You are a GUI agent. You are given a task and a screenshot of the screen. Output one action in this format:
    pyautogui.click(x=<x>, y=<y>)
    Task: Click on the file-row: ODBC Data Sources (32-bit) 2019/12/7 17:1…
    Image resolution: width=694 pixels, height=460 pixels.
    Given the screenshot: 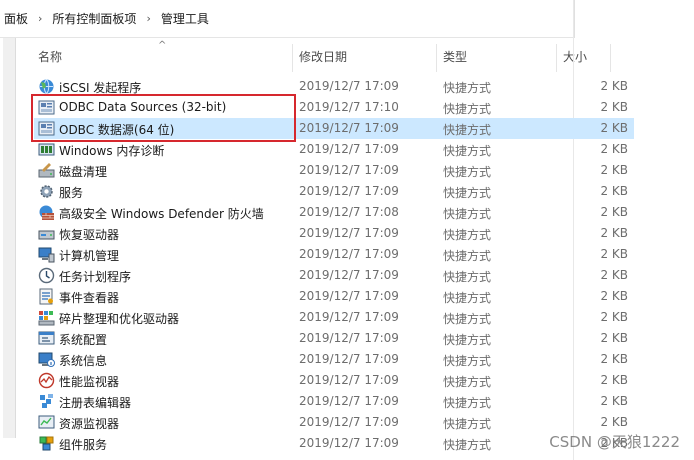 What is the action you would take?
    pyautogui.click(x=334, y=107)
    